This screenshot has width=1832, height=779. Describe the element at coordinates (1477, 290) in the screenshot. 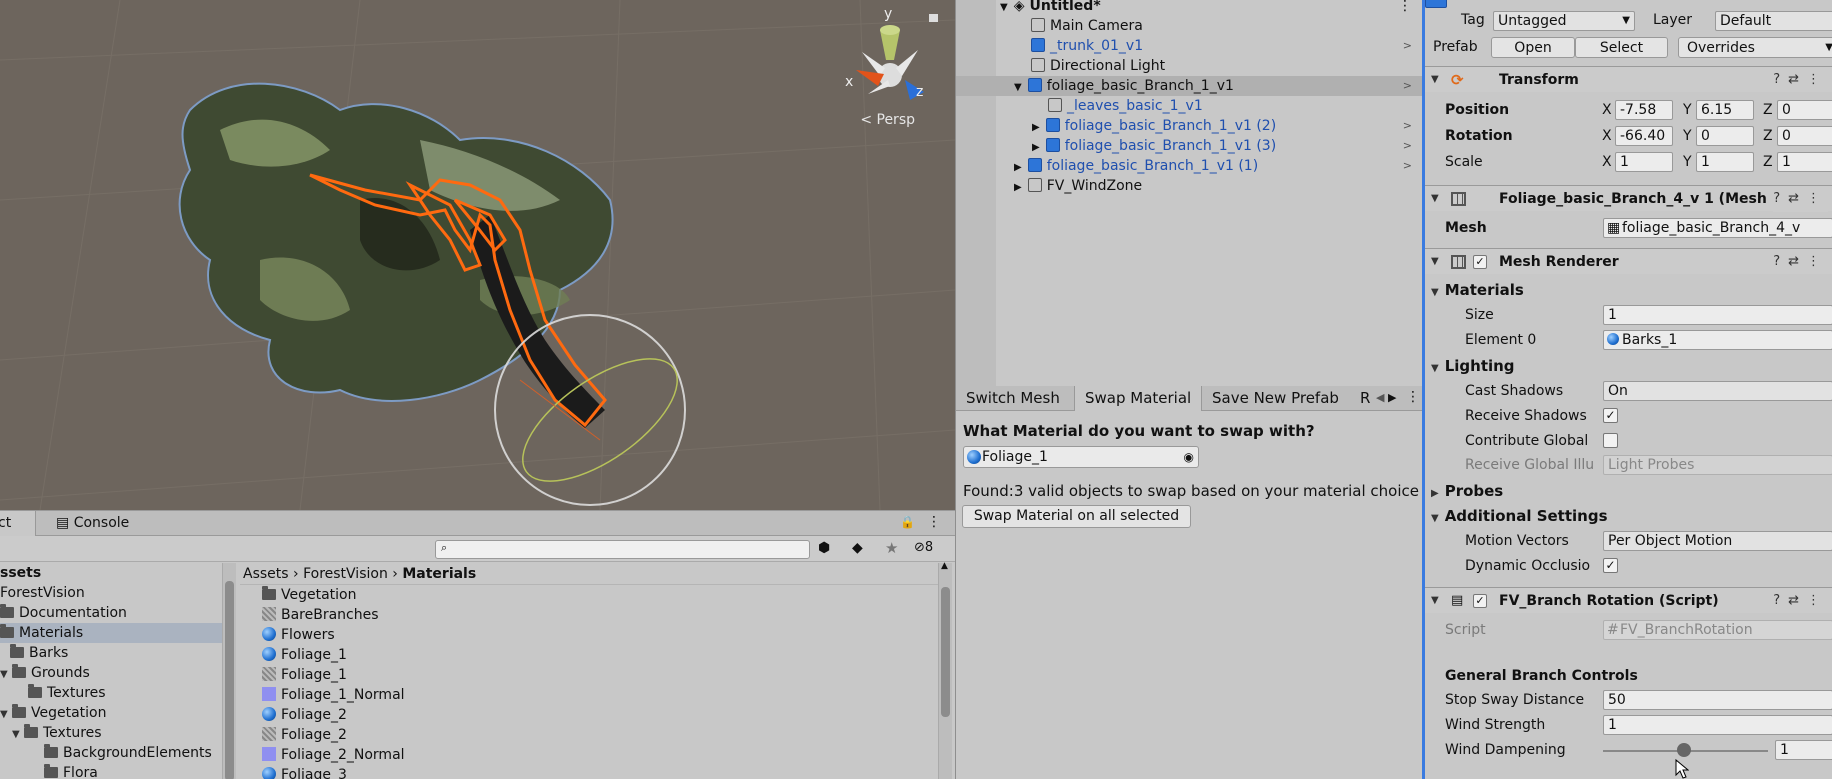

I see `materials-foldout: ▼ Materials` at that location.